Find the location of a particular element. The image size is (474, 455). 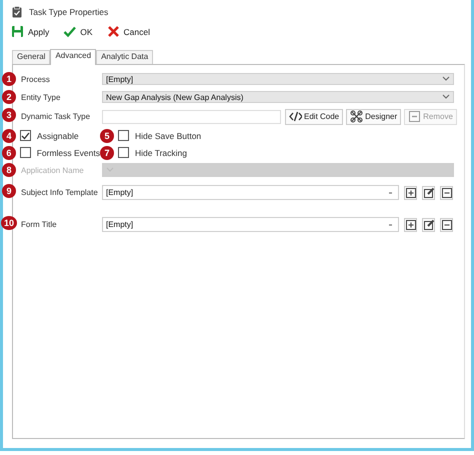

text-field is located at coordinates (191, 117).